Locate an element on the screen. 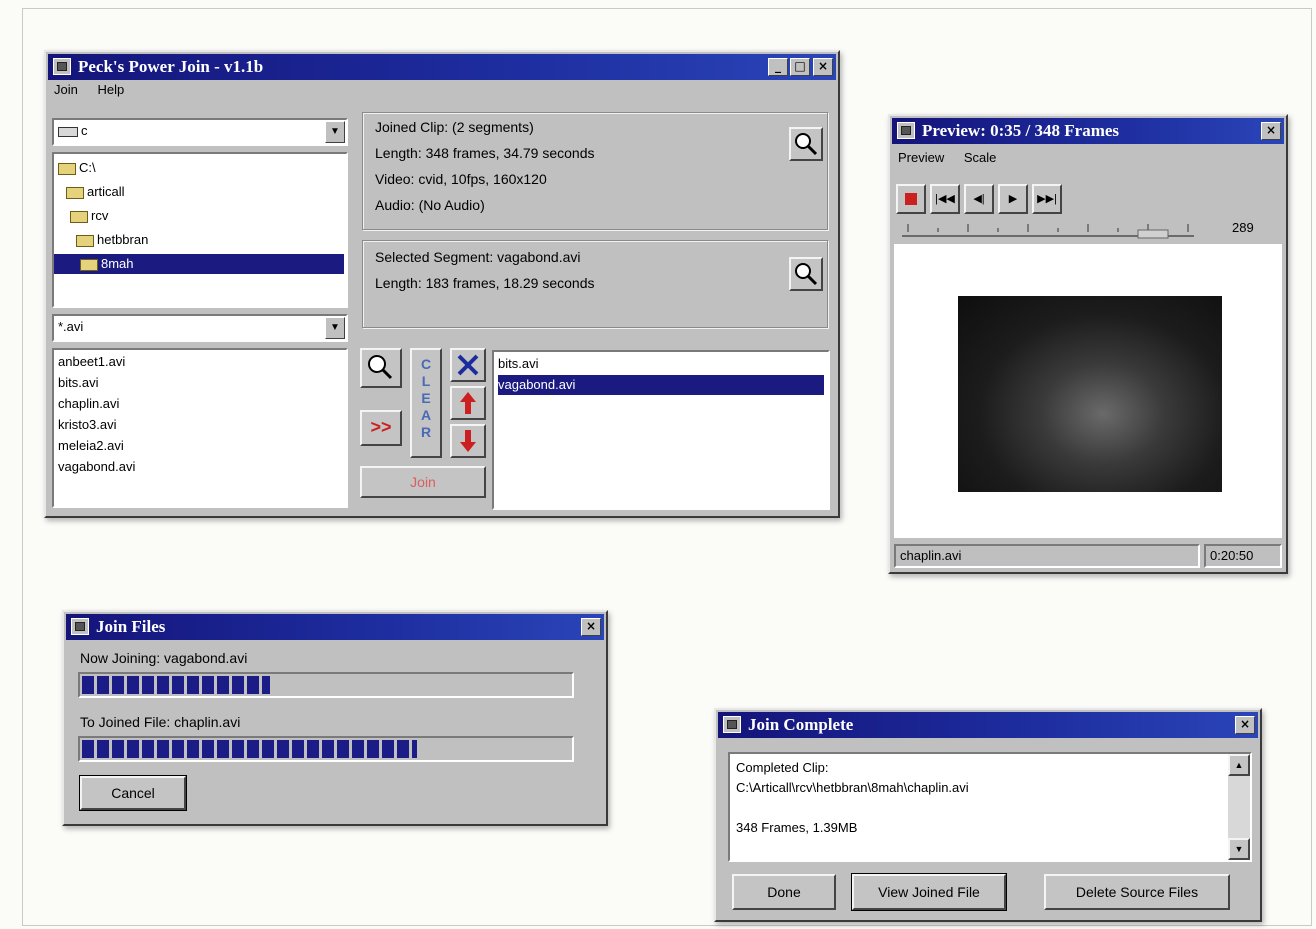  delete-source-files-button: Delete Source Files is located at coordinates (1137, 892).